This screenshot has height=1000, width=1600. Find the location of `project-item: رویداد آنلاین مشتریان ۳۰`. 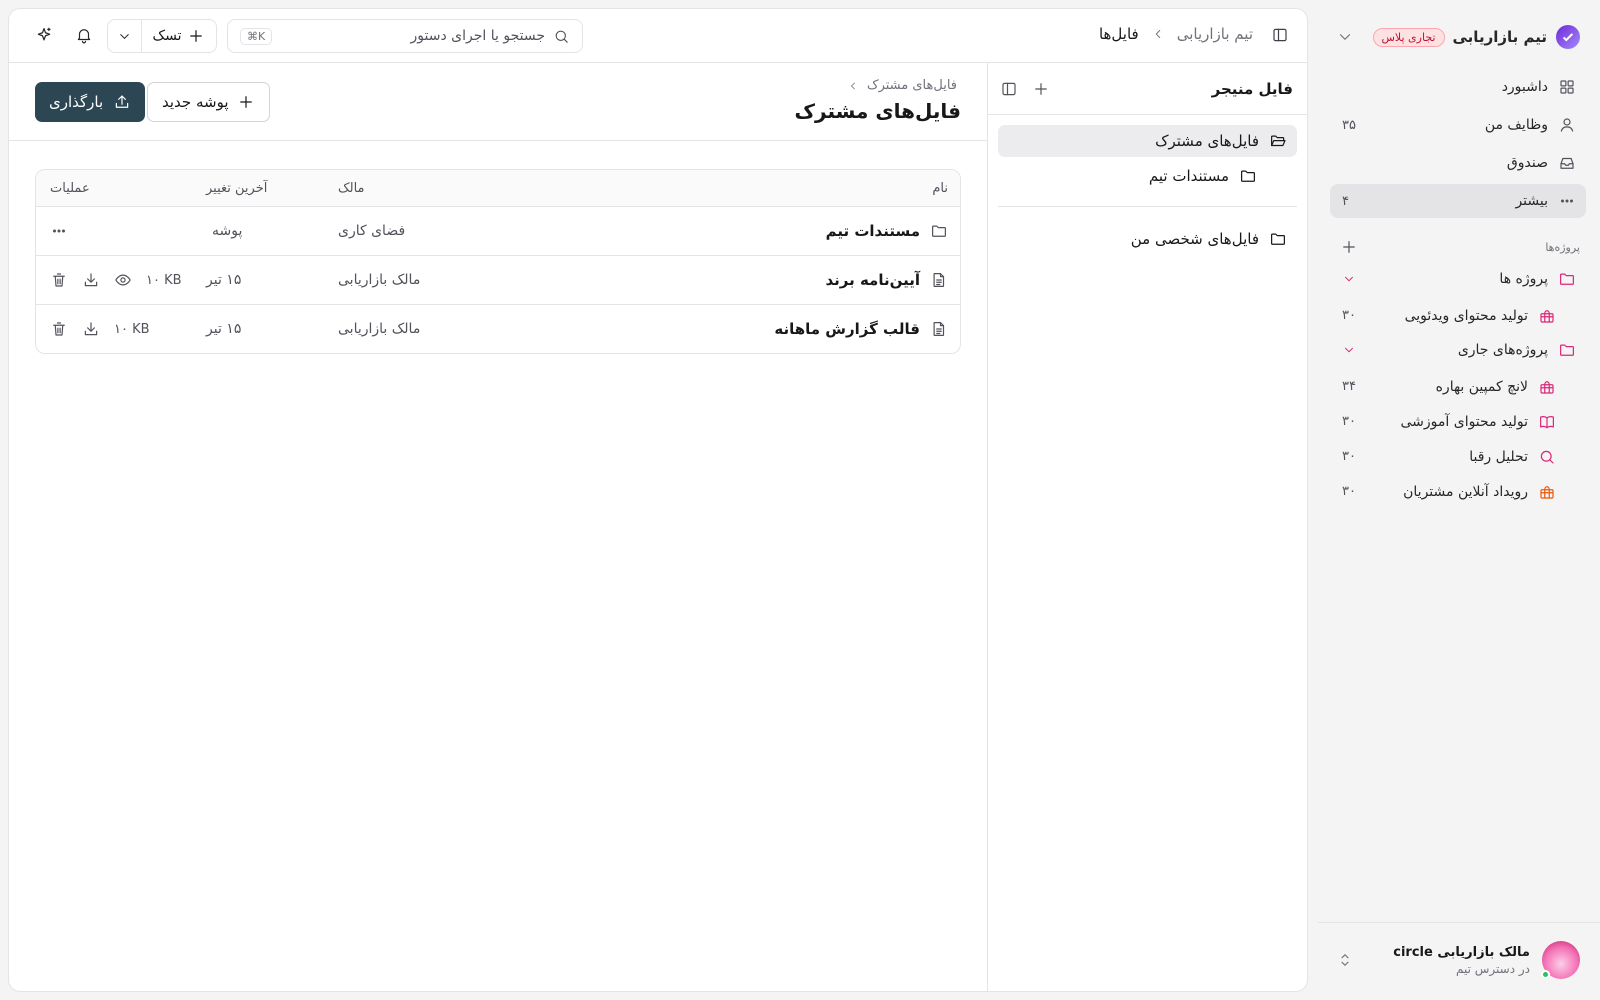

project-item: رویداد آنلاین مشتریان ۳۰ is located at coordinates (1458, 491).